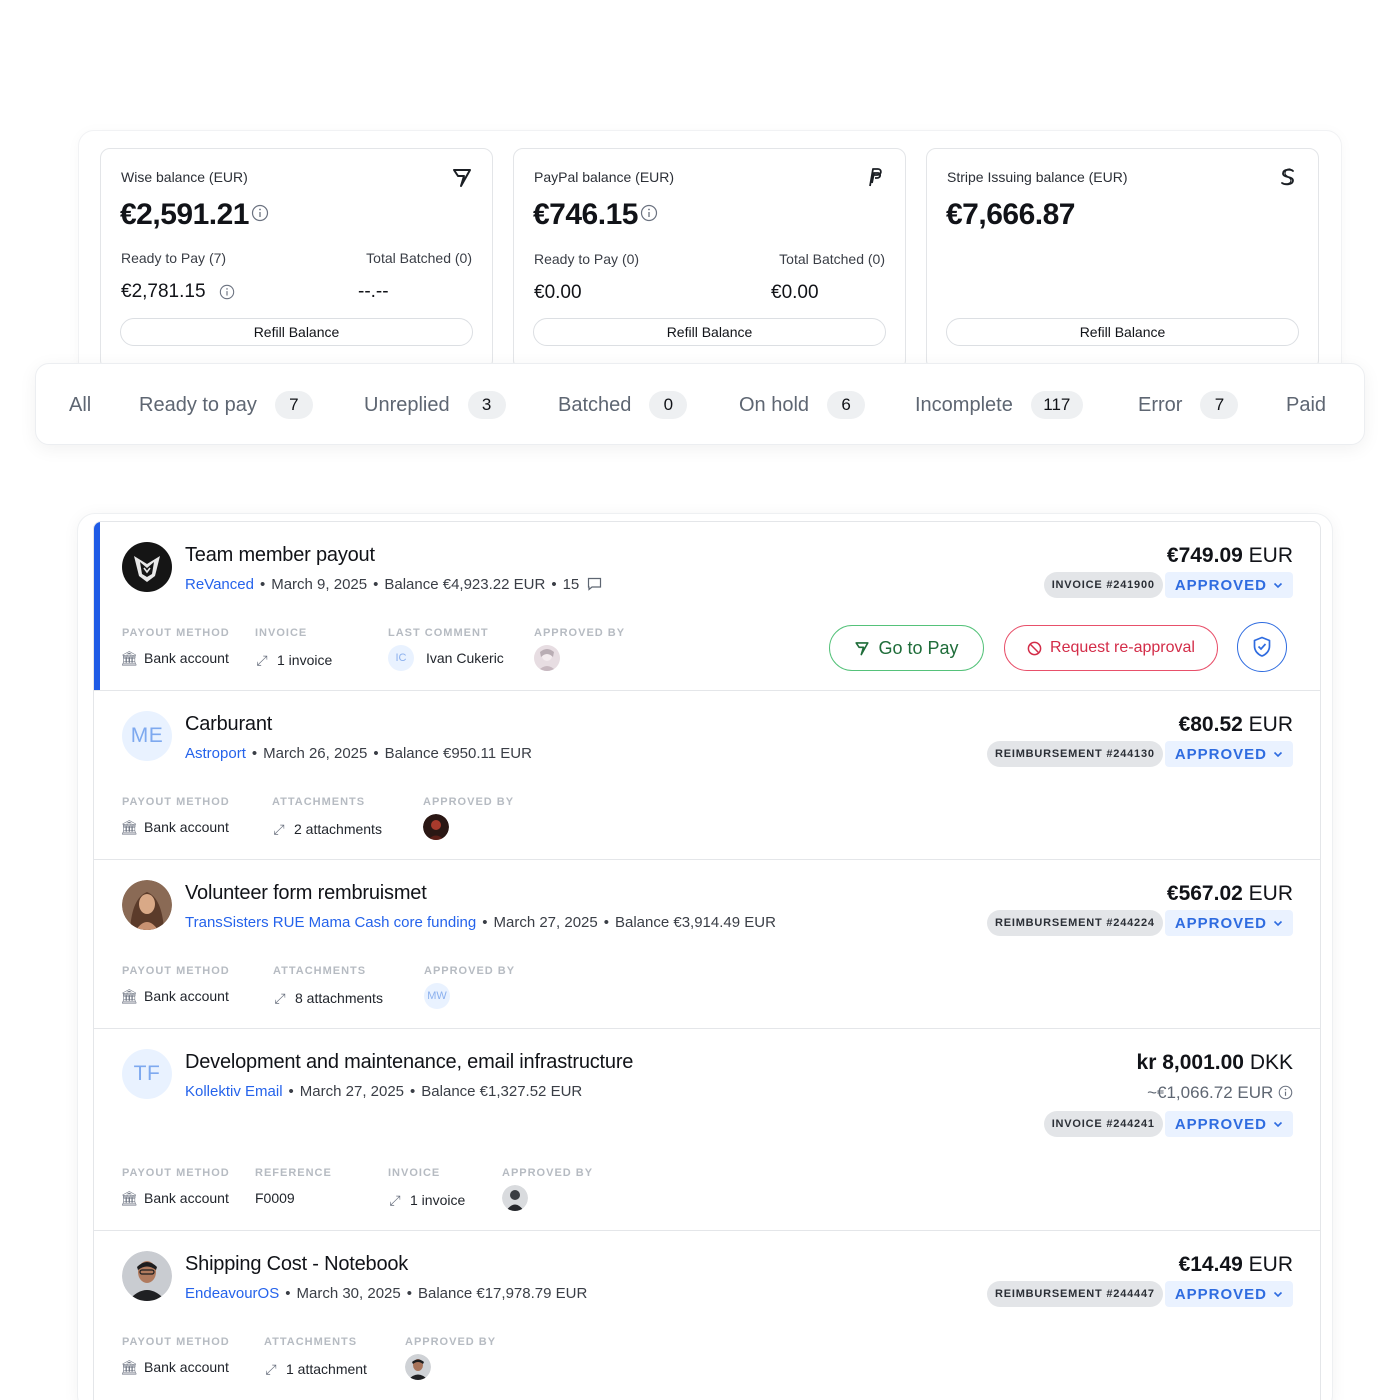 This screenshot has width=1400, height=1400. I want to click on collective-link: TransSisters RUE Mama Cash core funding, so click(330, 922).